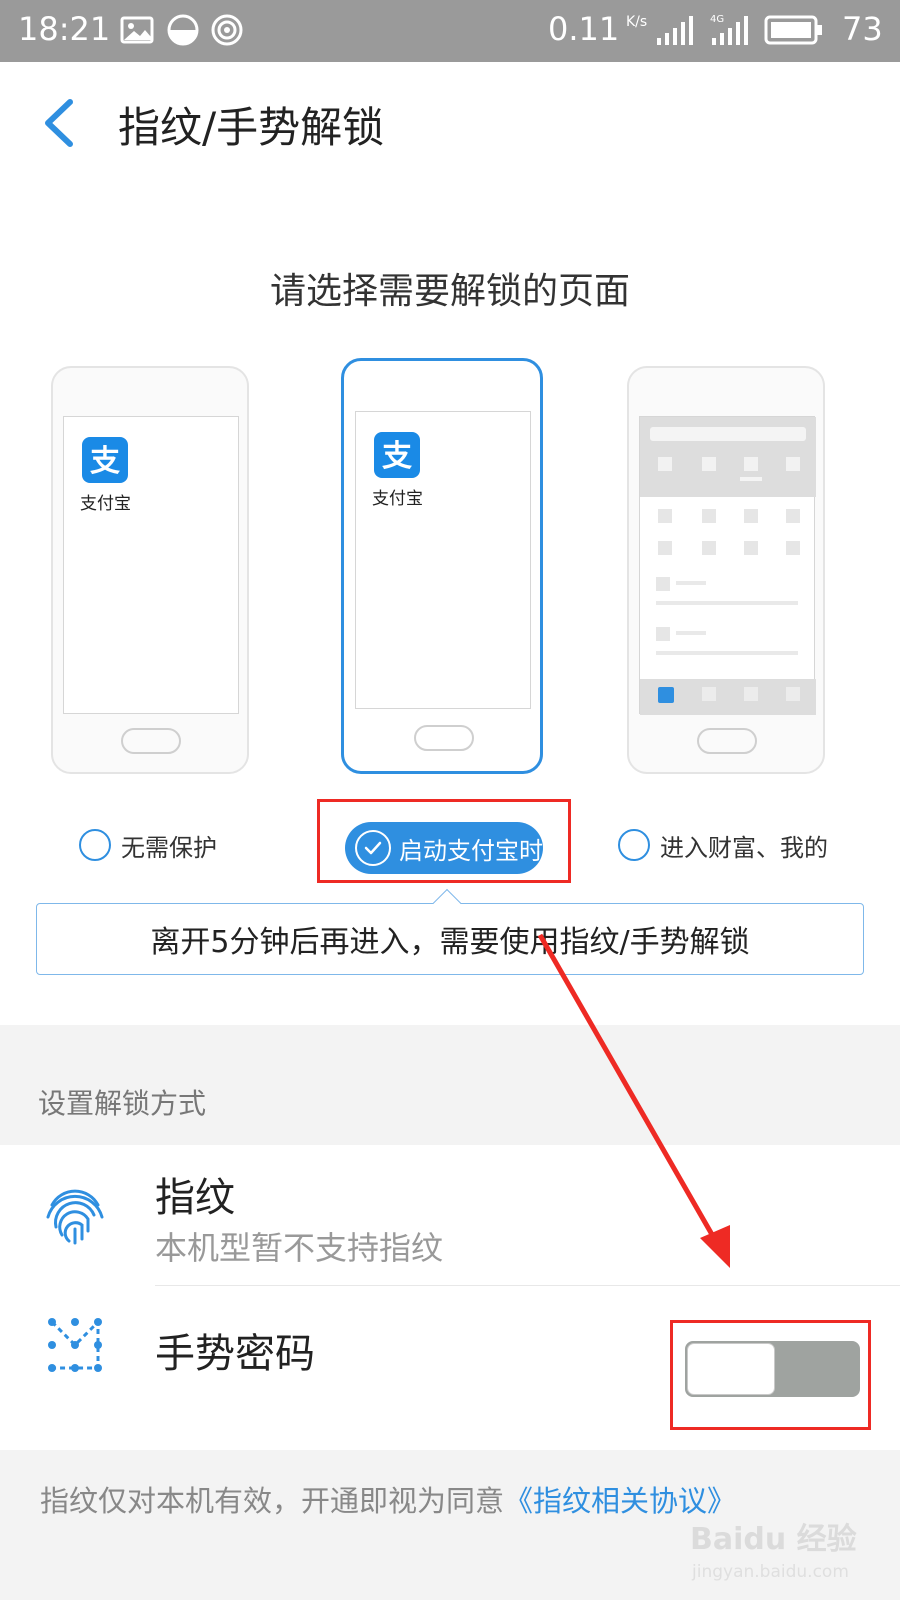  Describe the element at coordinates (122, 1103) in the screenshot. I see `section-title: 设置解锁方式` at that location.